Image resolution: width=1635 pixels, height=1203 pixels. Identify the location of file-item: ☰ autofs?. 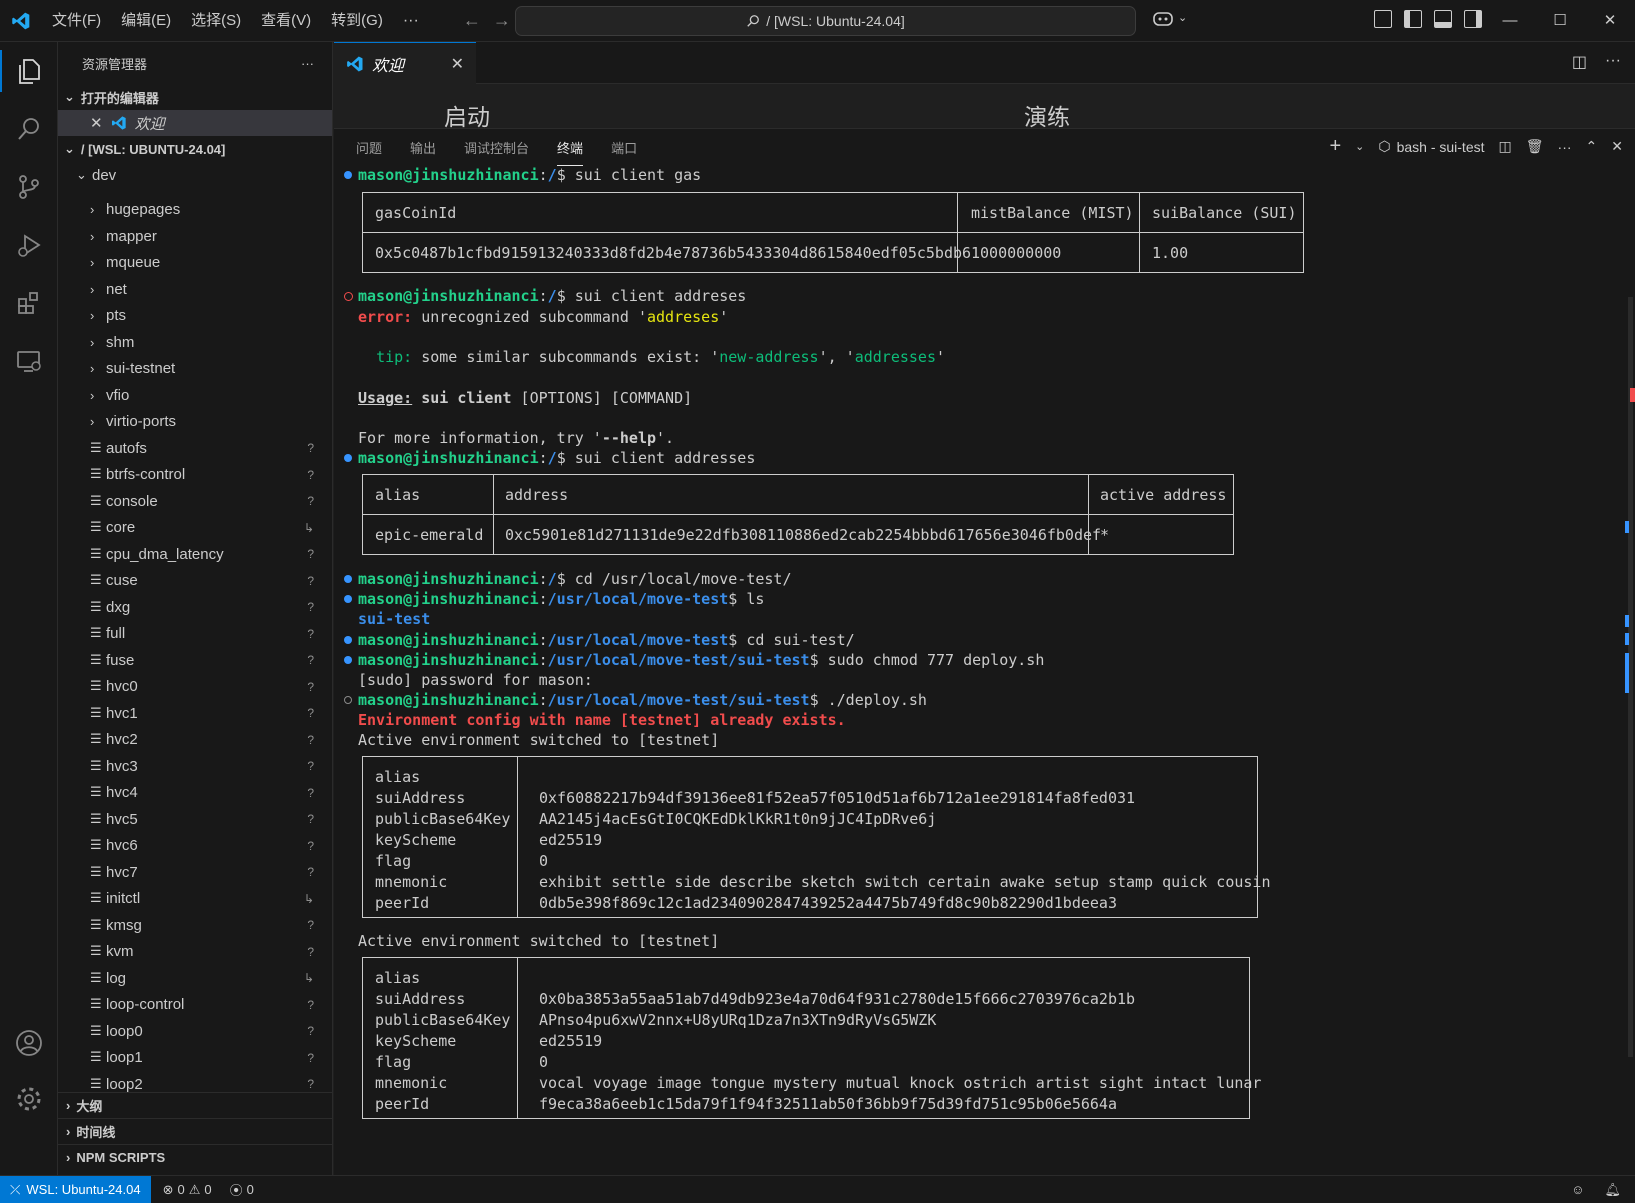
(195, 448).